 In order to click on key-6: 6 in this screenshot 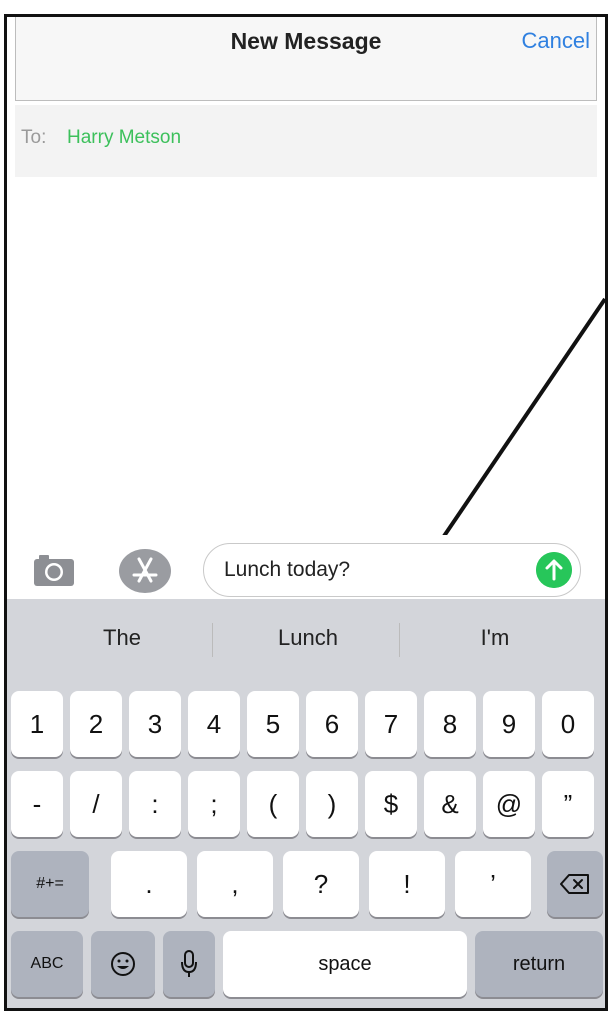, I will do `click(332, 724)`.